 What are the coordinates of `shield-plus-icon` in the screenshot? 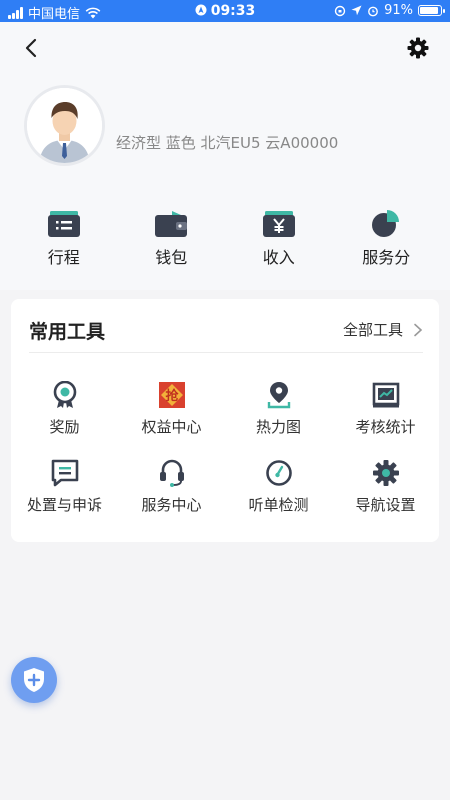 It's located at (34, 680).